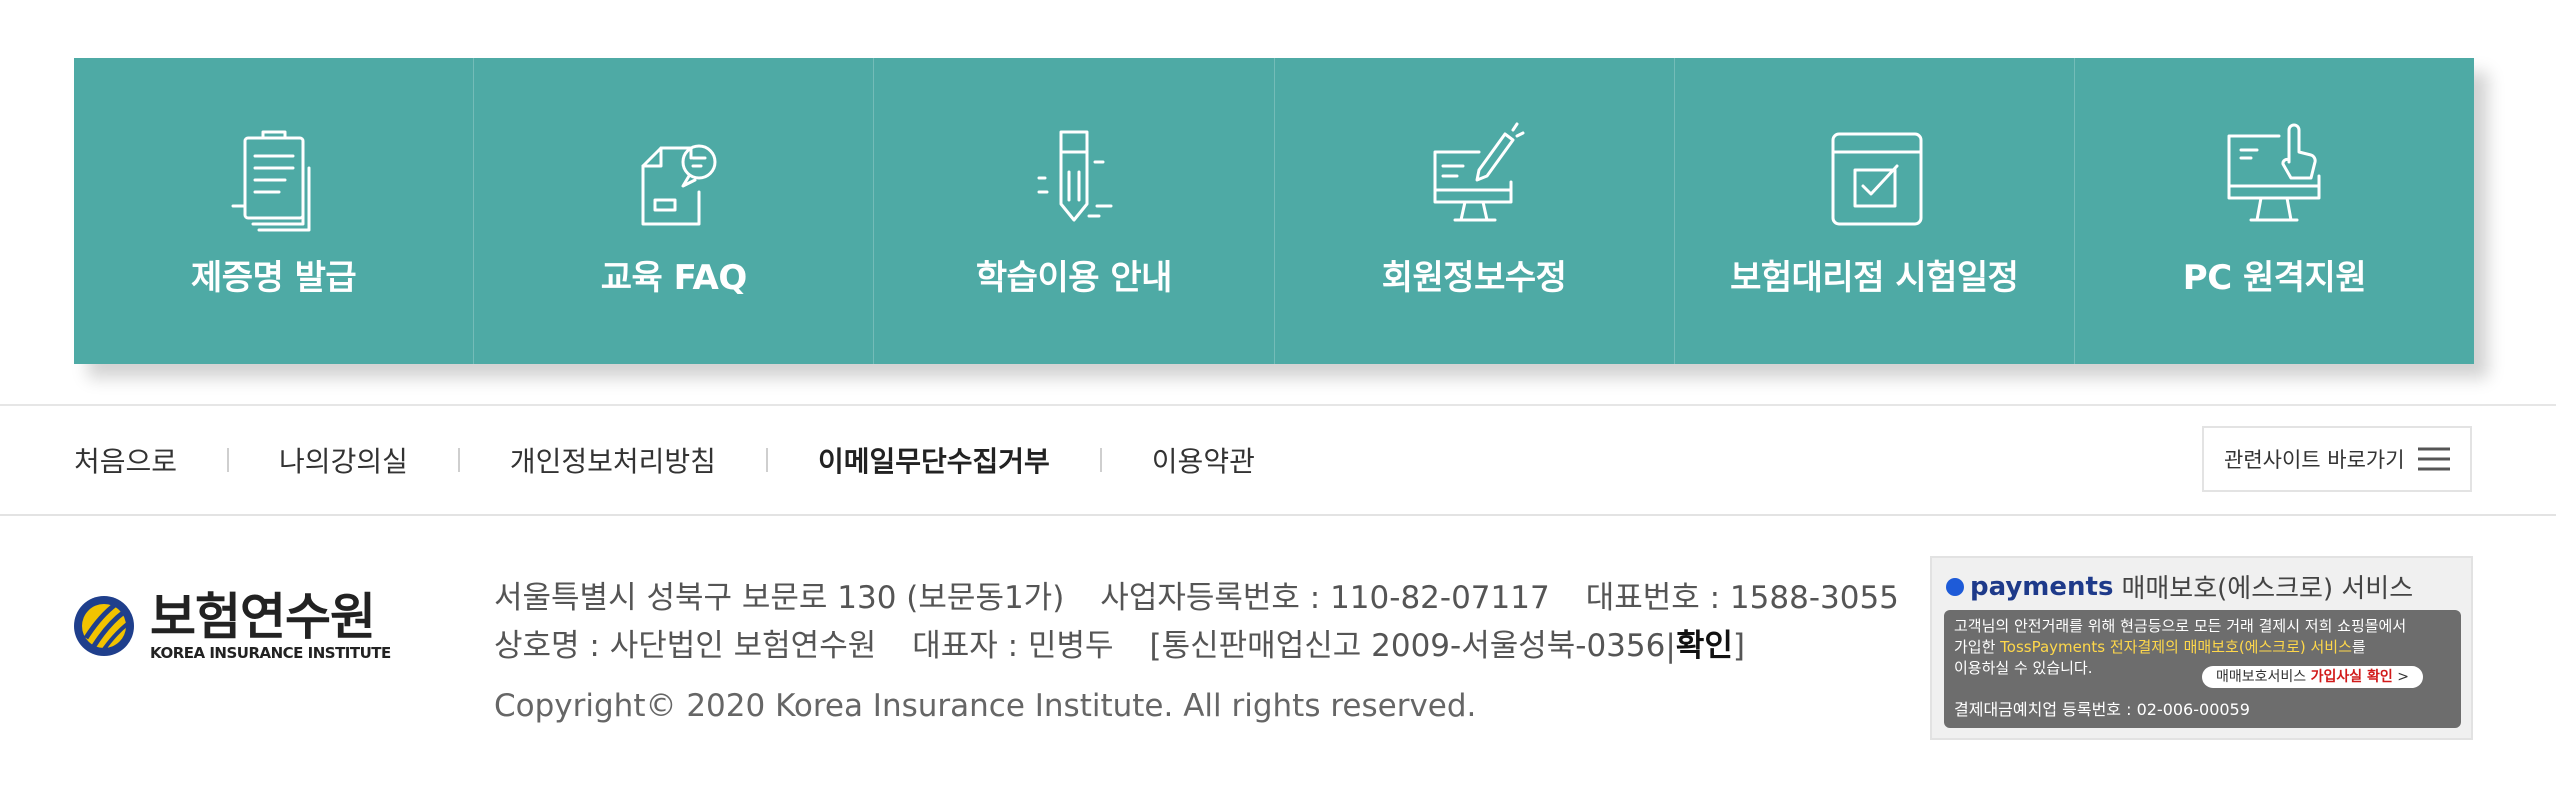 The height and width of the screenshot is (800, 2556). Describe the element at coordinates (343, 460) in the screenshot. I see `nav-link-my-classroom: 나의강의실` at that location.